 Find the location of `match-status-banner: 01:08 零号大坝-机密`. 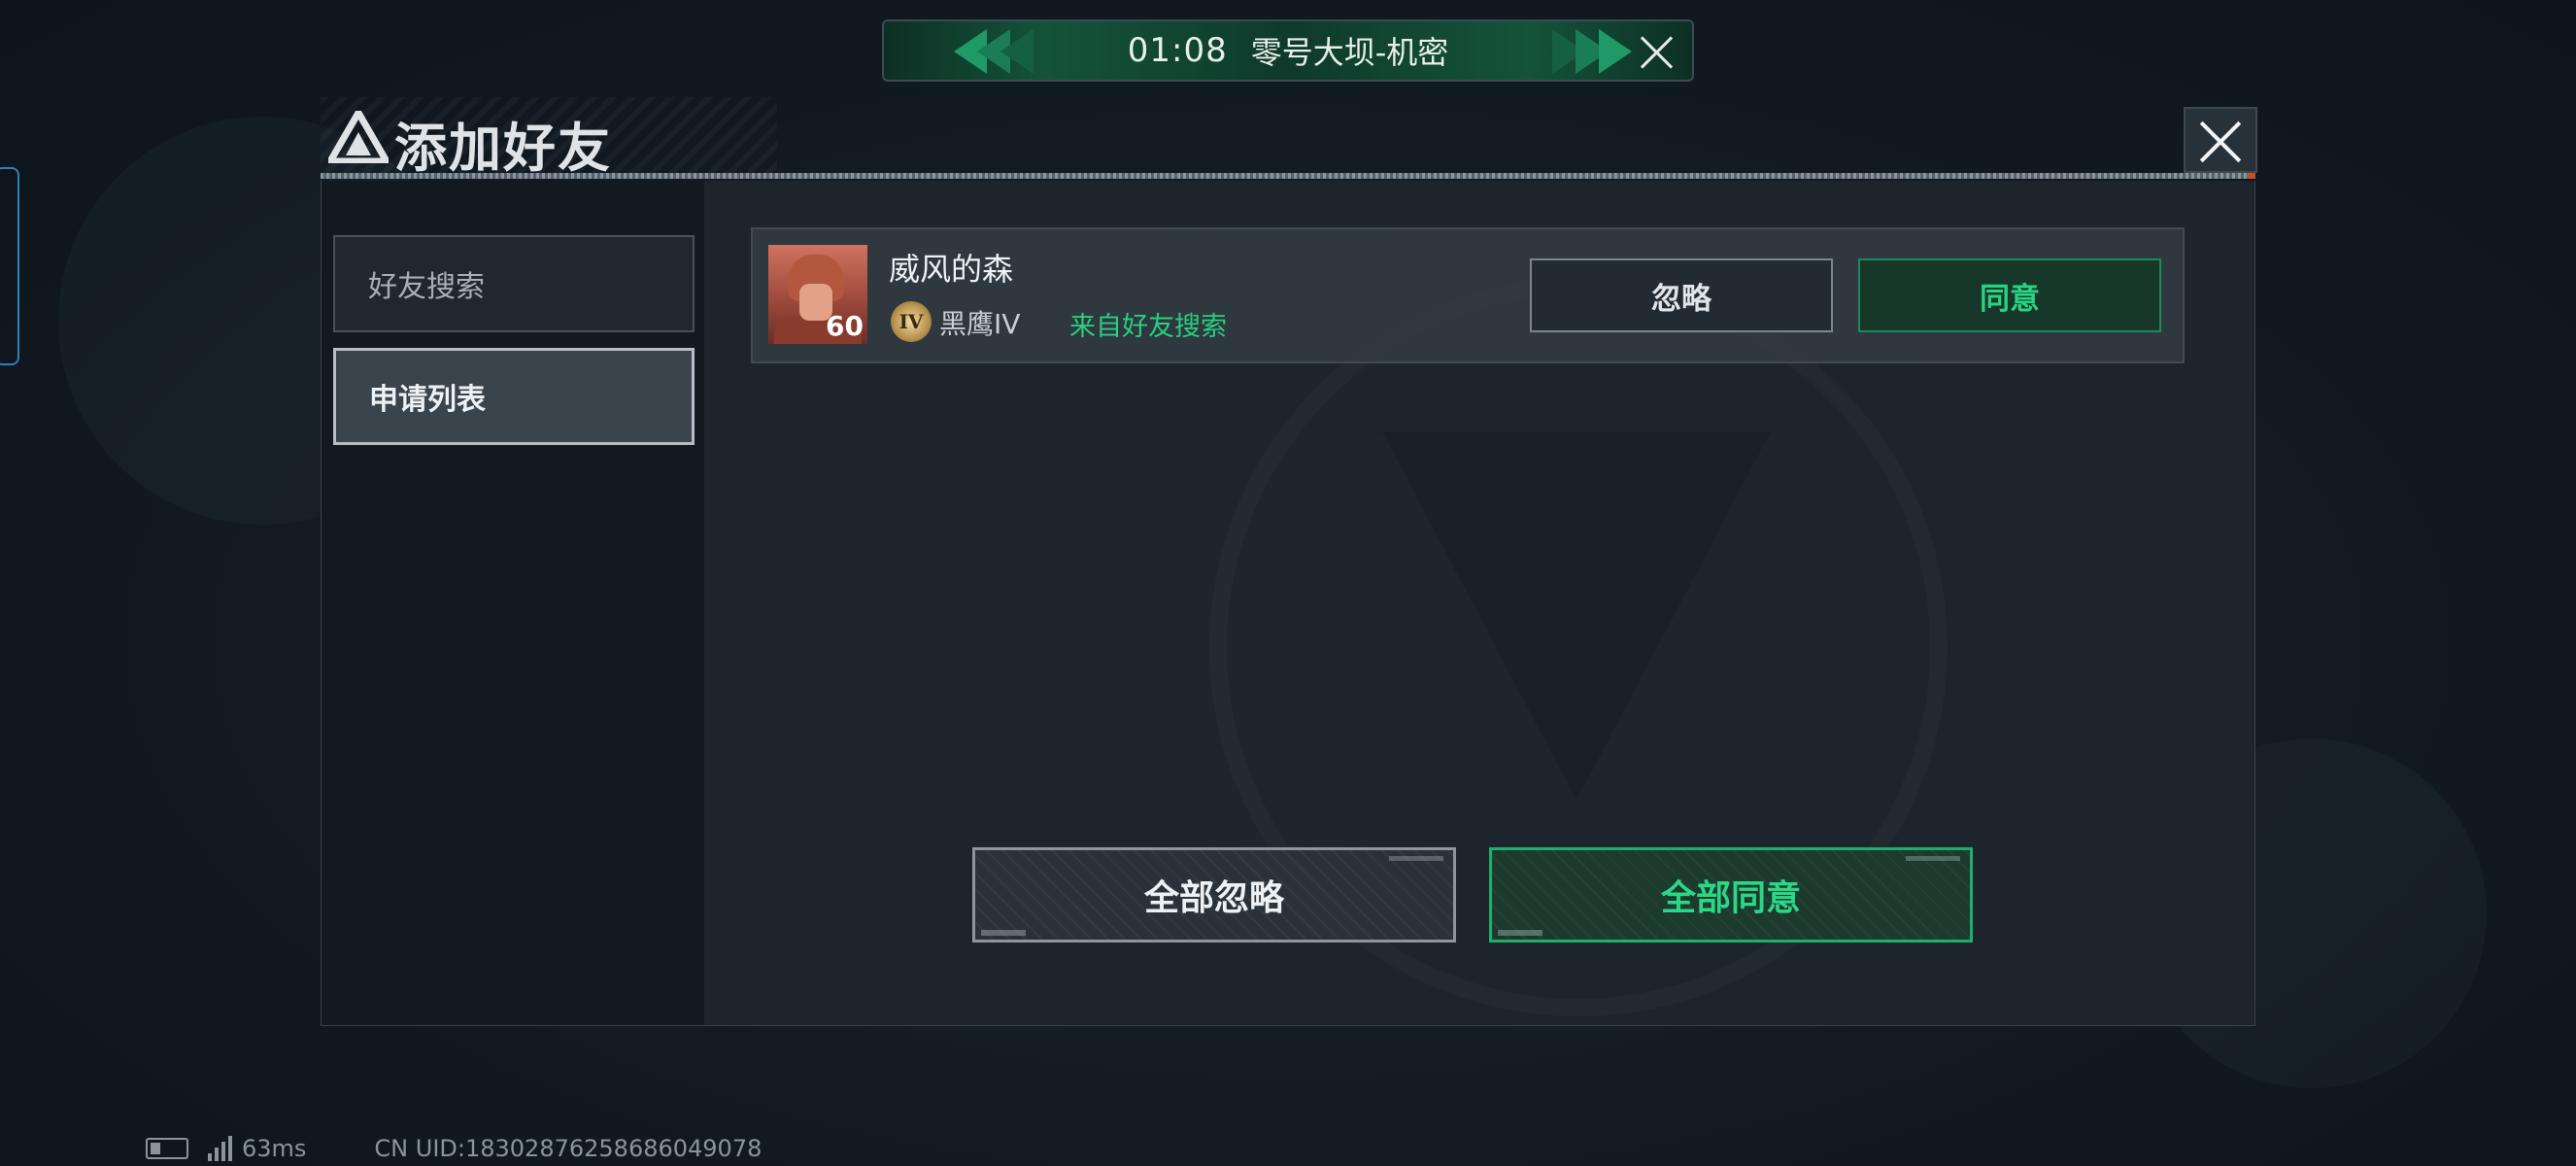

match-status-banner: 01:08 零号大坝-机密 is located at coordinates (1288, 50).